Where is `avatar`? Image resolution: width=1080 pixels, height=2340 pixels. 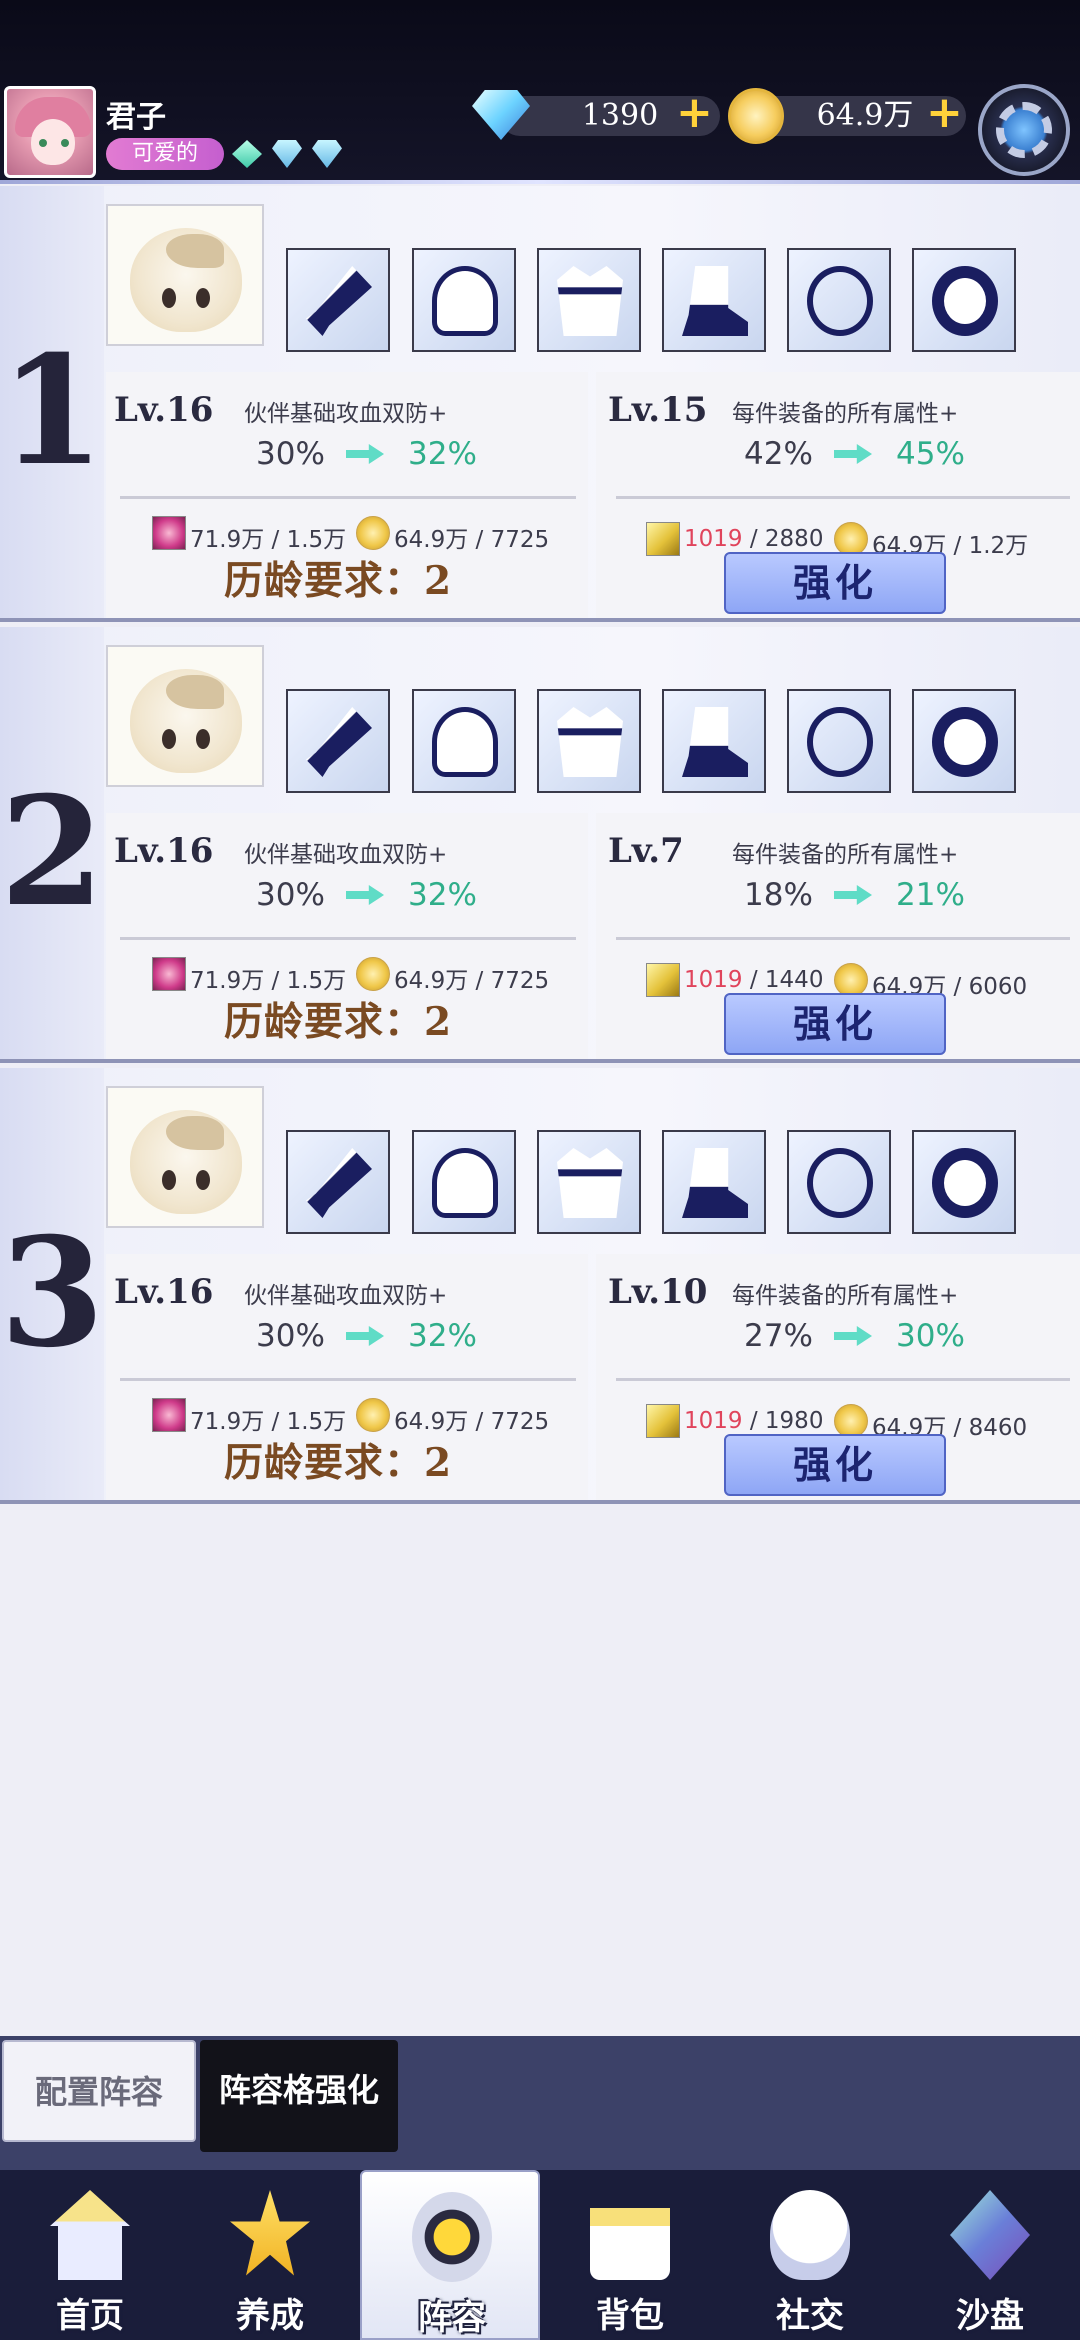 avatar is located at coordinates (50, 132).